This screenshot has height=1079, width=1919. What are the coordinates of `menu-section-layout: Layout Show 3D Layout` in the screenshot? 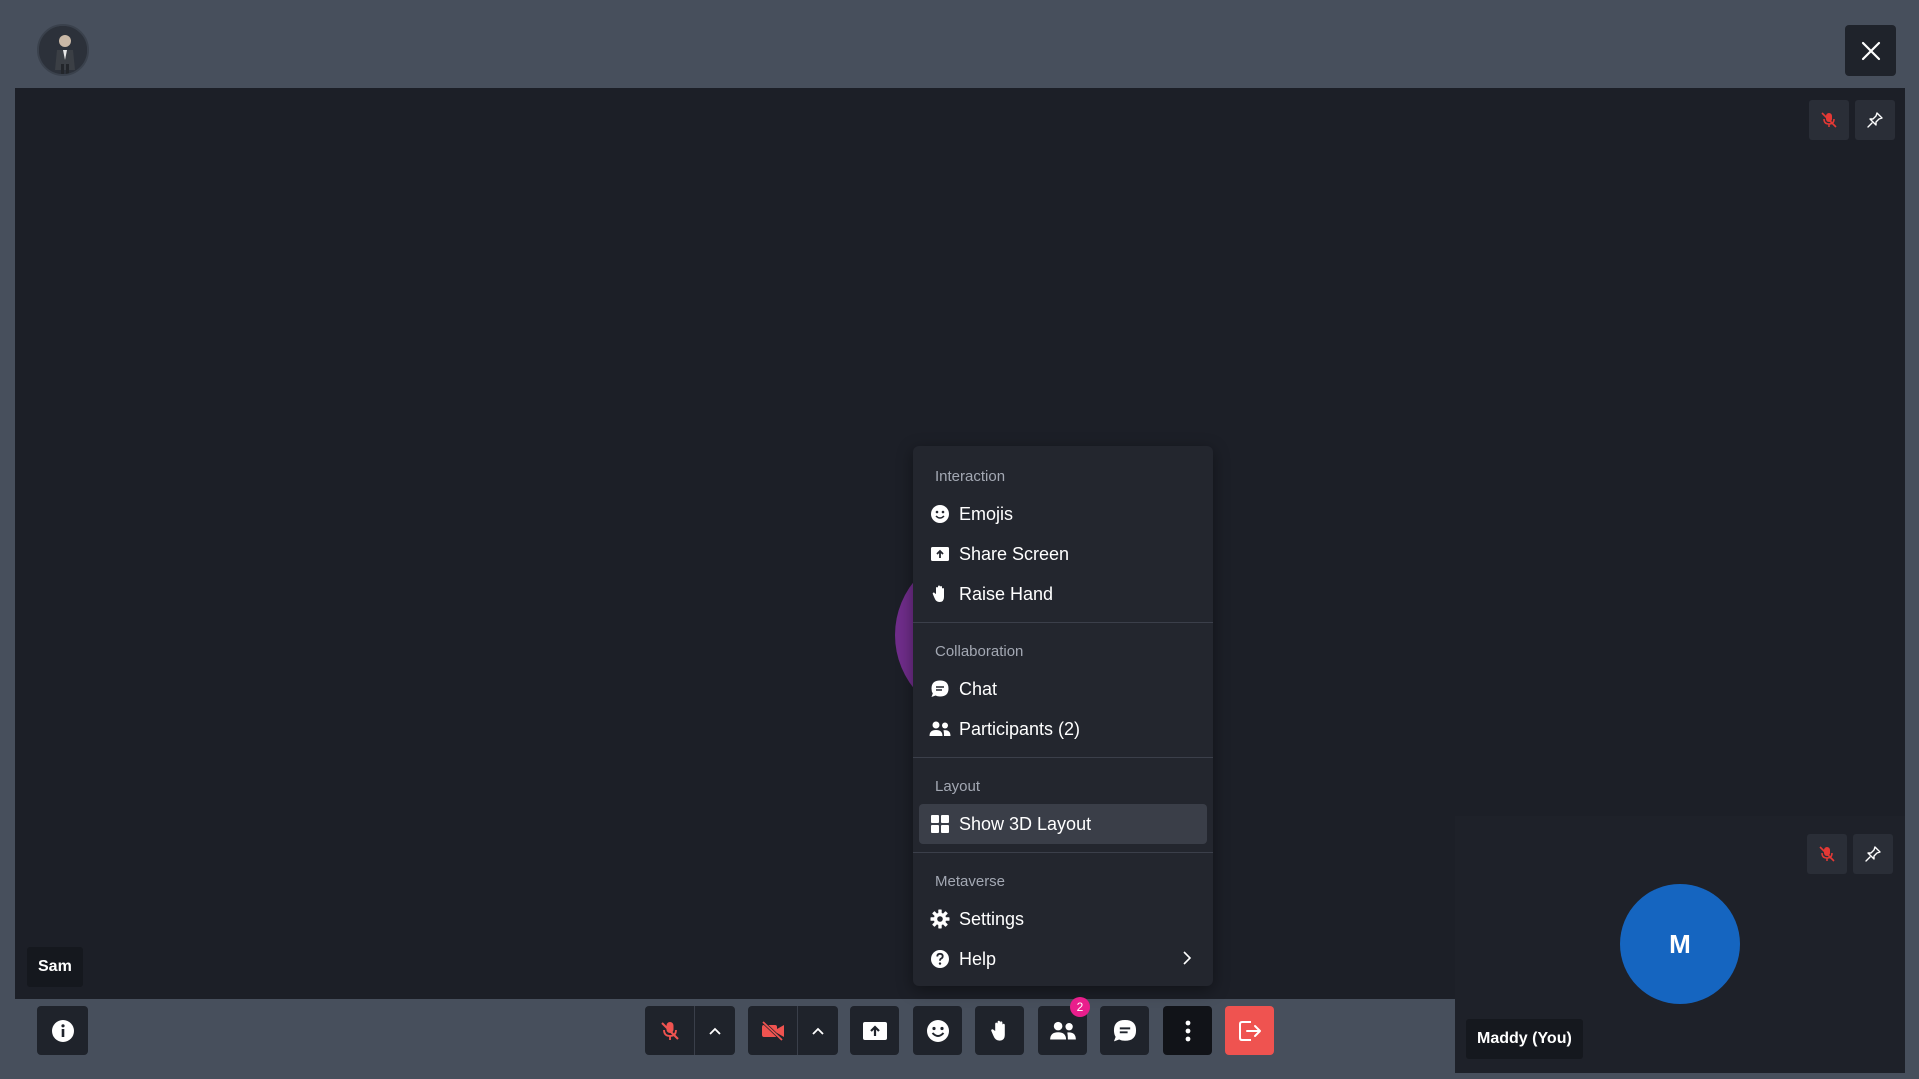 It's located at (1063, 805).